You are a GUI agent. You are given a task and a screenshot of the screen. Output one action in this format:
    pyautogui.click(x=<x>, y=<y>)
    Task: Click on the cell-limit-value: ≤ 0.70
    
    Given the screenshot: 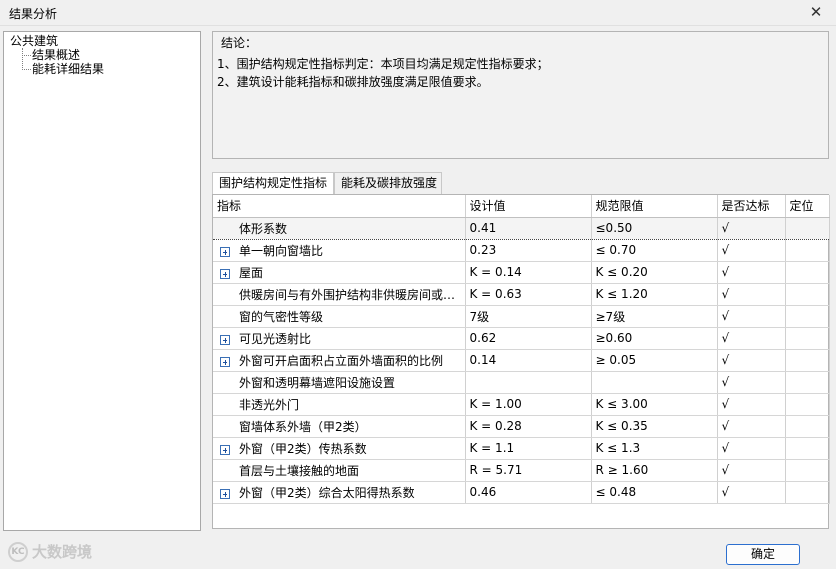 What is the action you would take?
    pyautogui.click(x=654, y=250)
    